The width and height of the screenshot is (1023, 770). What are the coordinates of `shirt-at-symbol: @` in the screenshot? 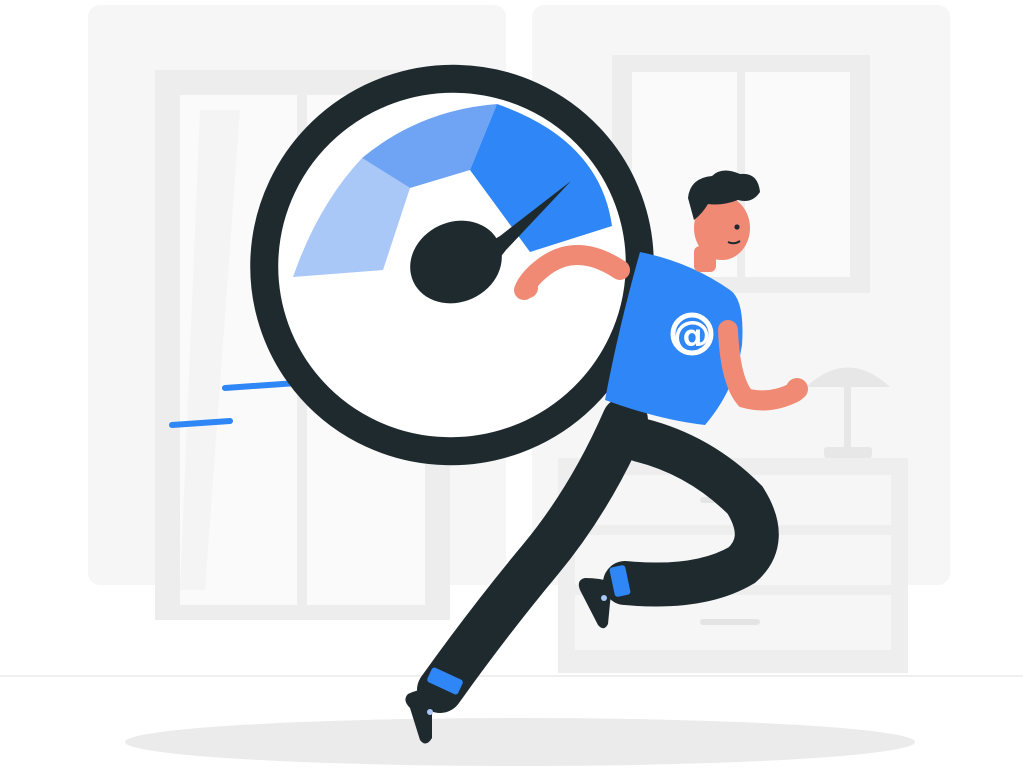 It's located at (692, 335).